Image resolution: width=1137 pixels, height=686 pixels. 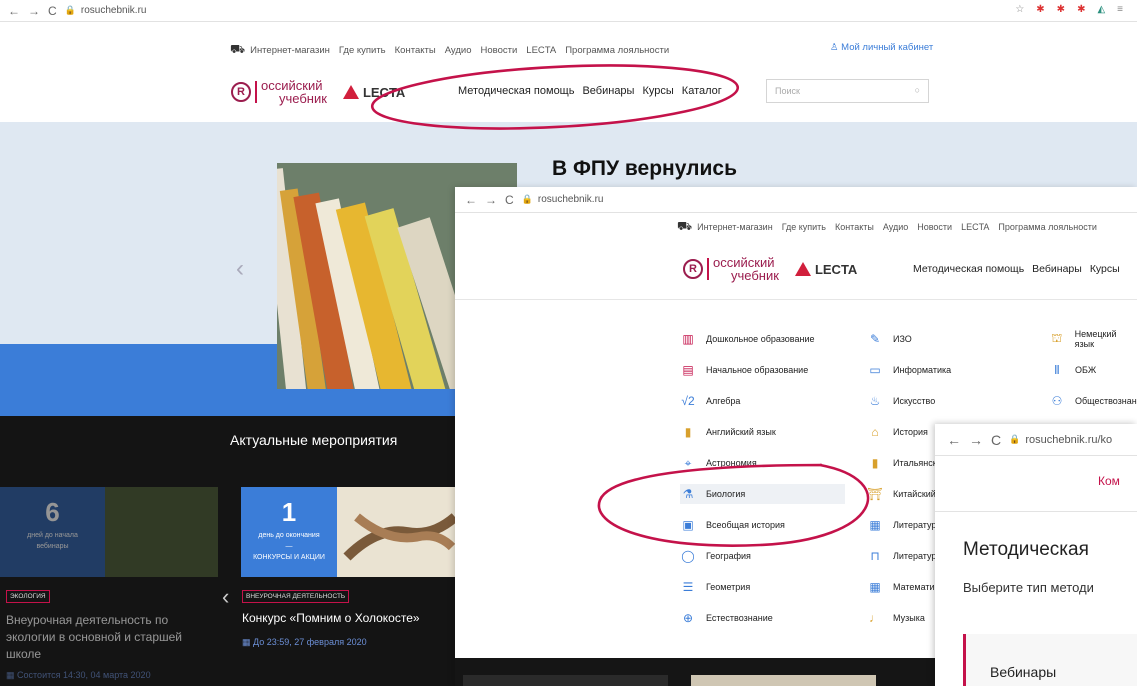 What do you see at coordinates (1101, 9) in the screenshot?
I see `profile-icon: ◭` at bounding box center [1101, 9].